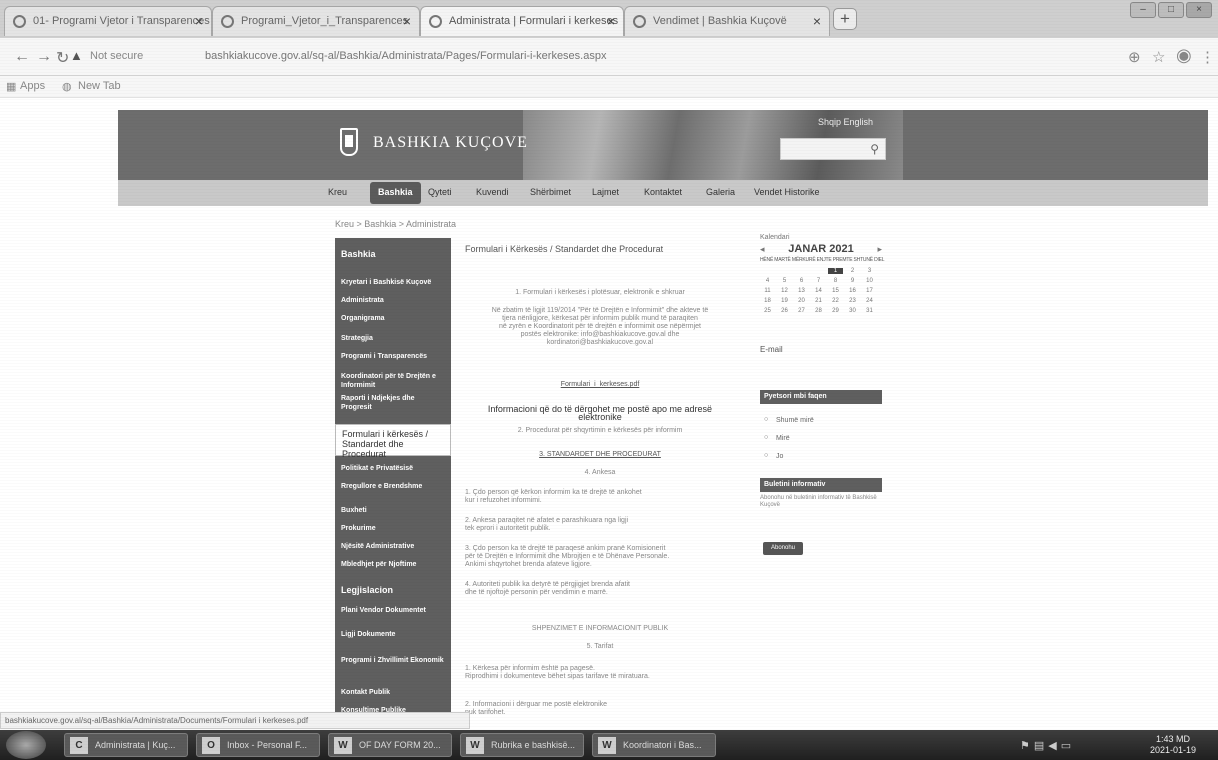 This screenshot has height=760, width=1218. I want to click on browser-tab-active: Administrata | Formulari i kerkeses ×, so click(522, 21).